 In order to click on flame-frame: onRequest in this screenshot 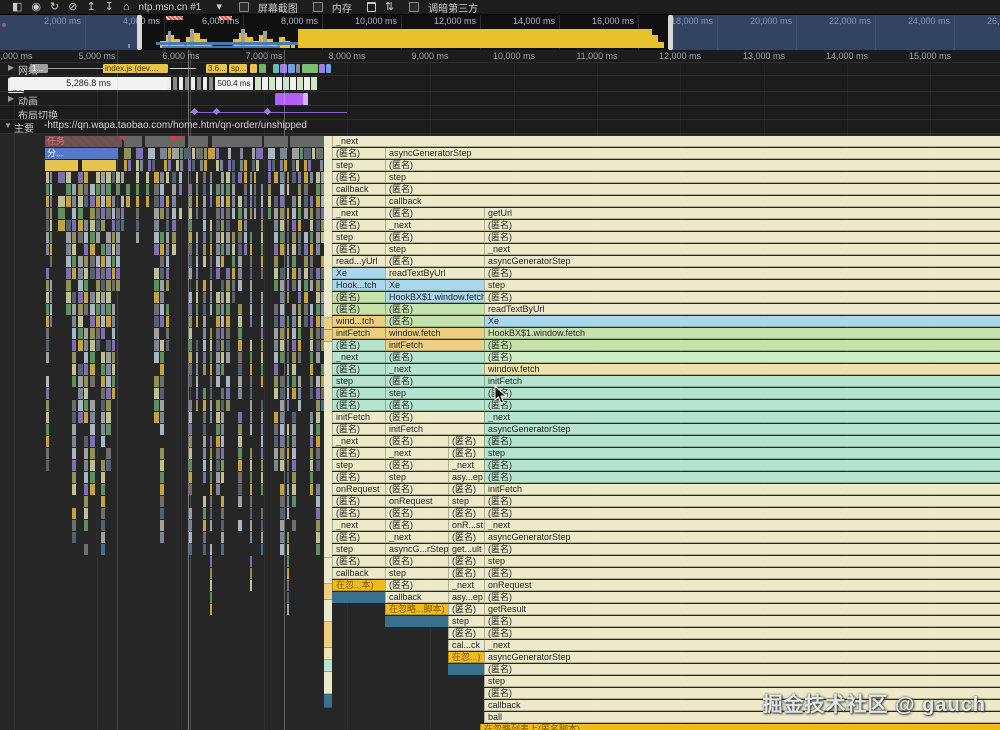, I will do `click(742, 585)`.